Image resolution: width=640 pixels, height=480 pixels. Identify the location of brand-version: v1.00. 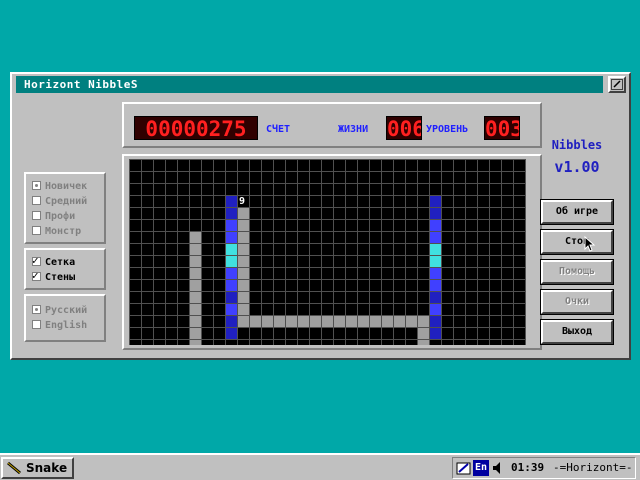
(577, 167).